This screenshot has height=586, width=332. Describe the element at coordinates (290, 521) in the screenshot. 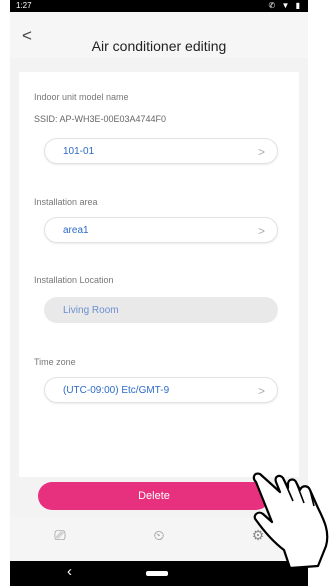

I see `tap-hand-icon` at that location.